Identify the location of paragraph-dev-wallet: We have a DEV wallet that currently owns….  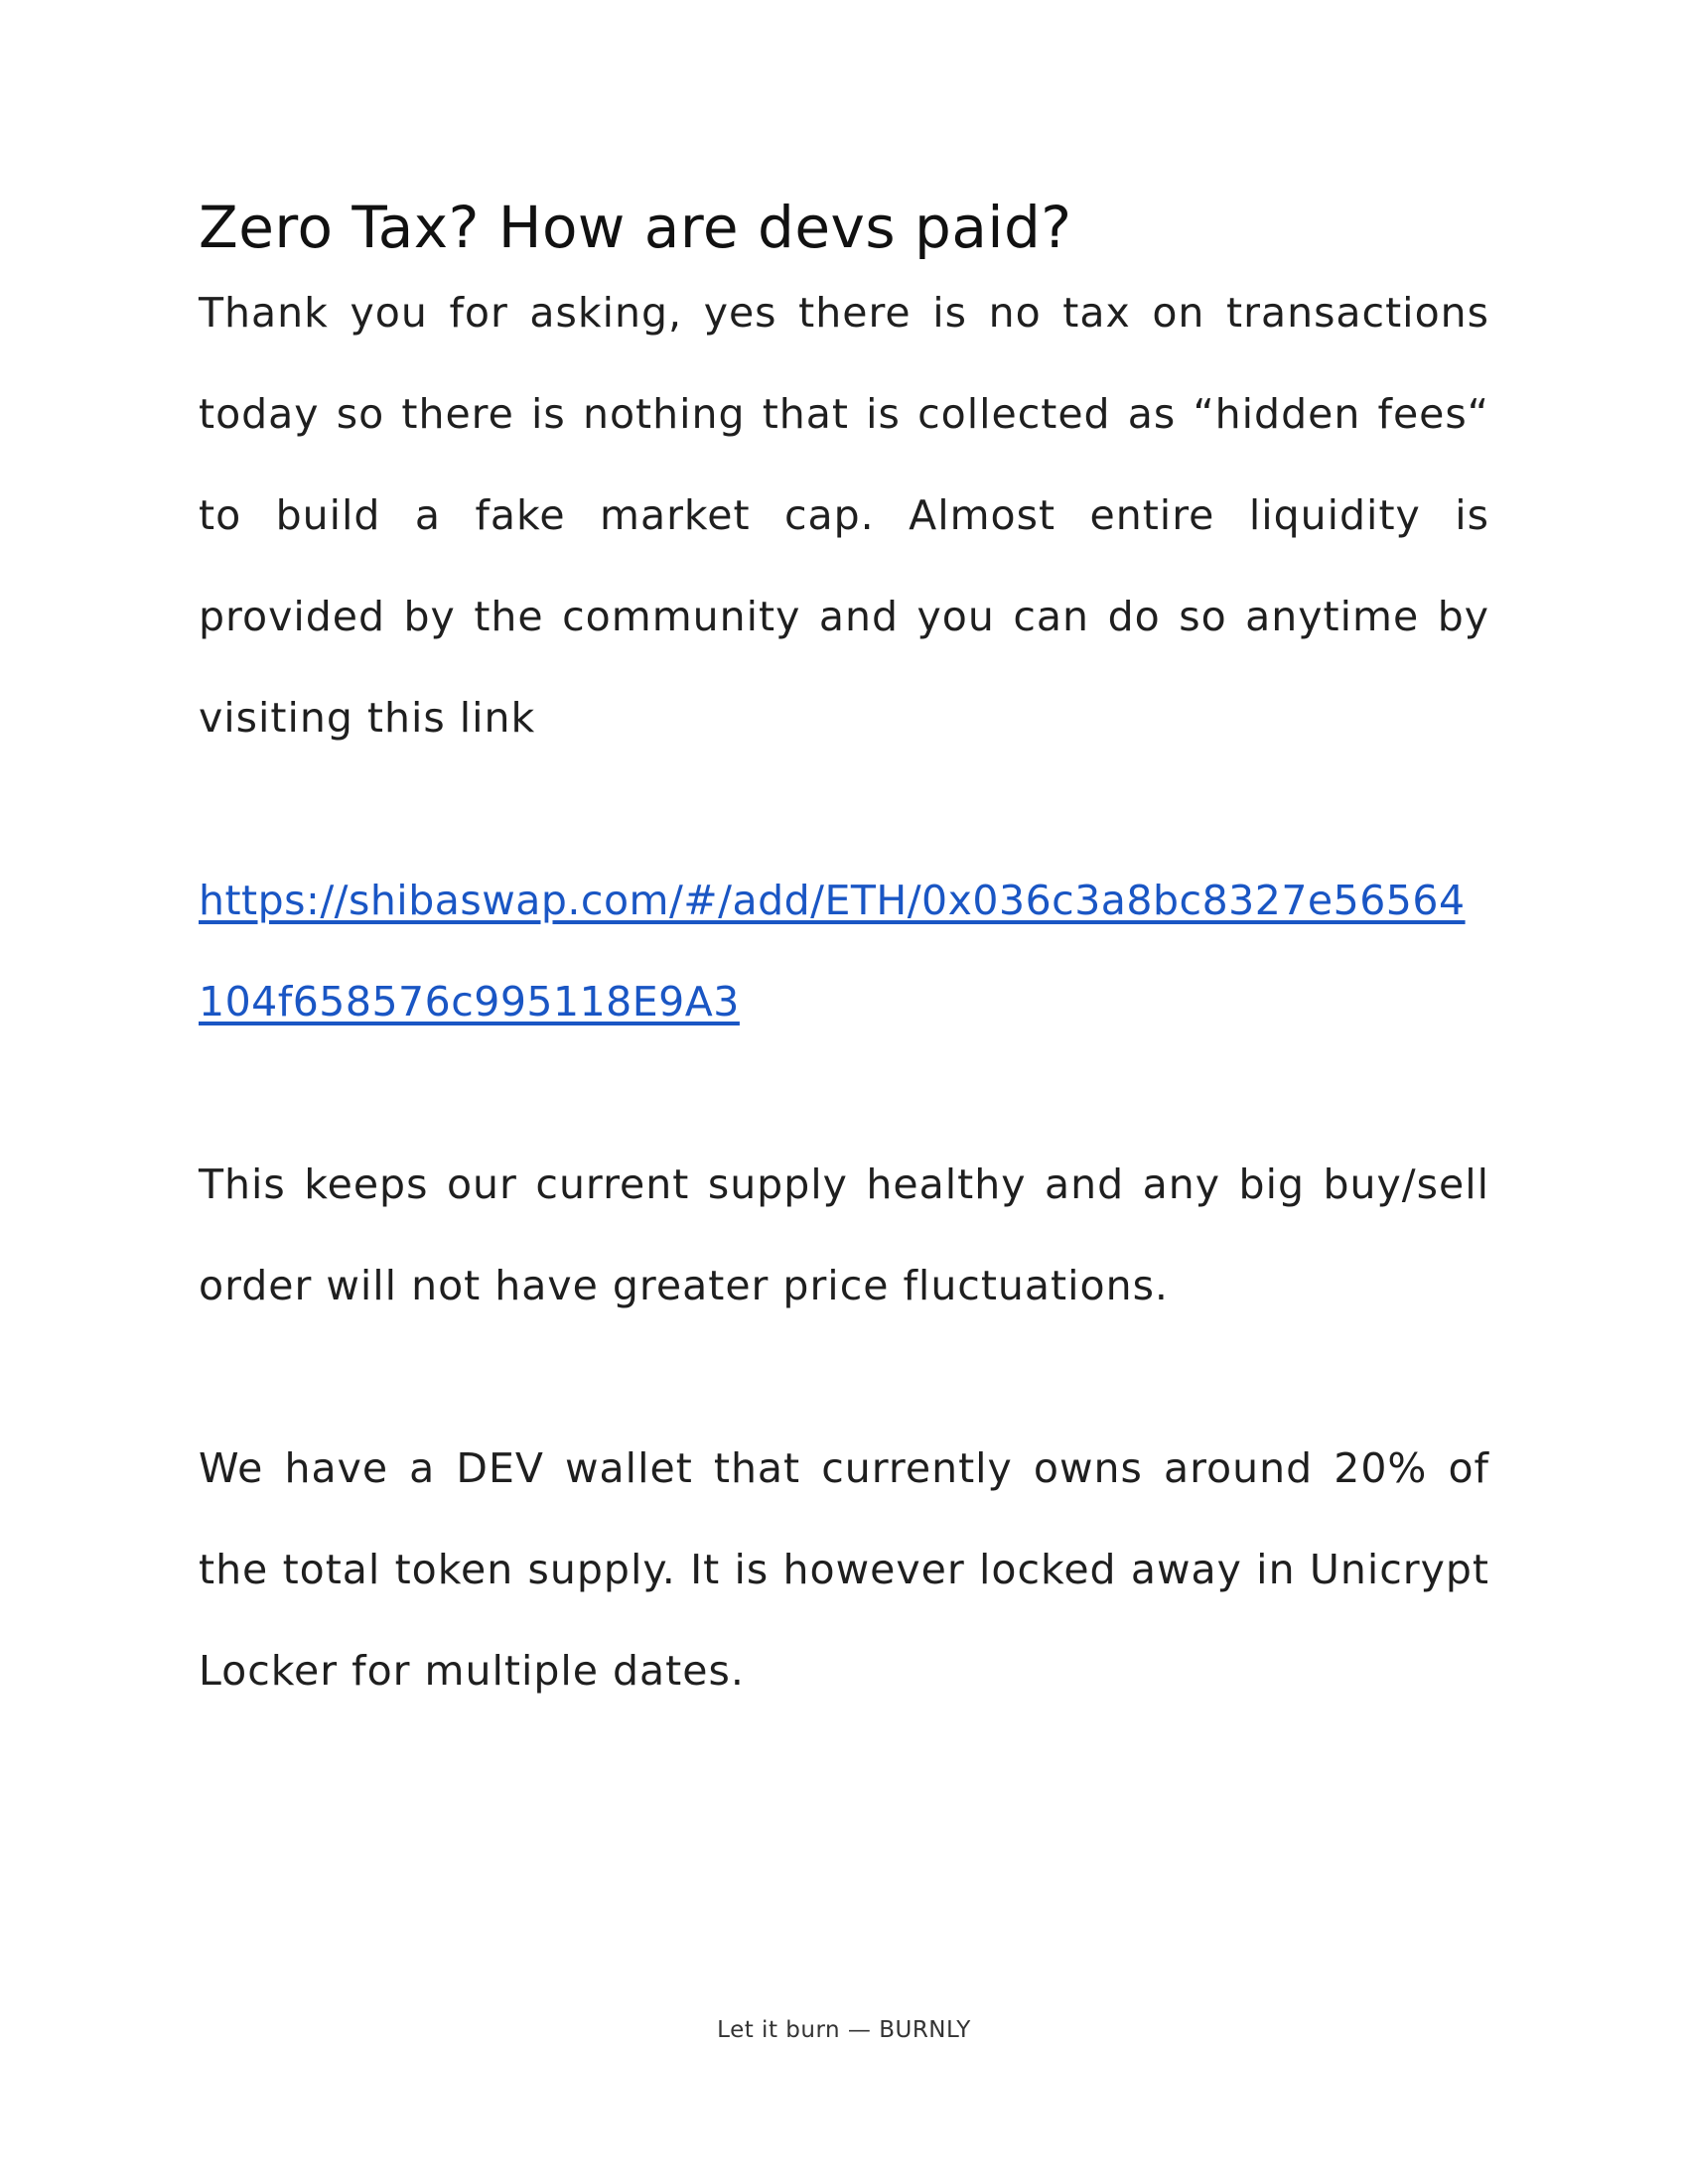
(844, 1569).